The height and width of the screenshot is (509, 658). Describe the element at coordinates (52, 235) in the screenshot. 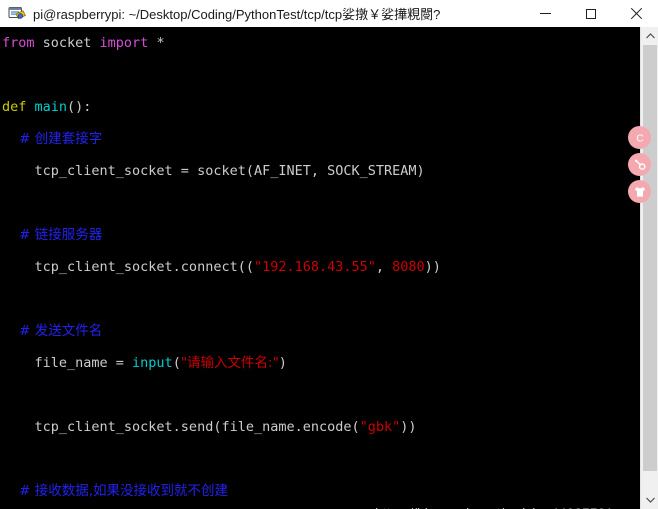

I see `code-token: # 链接服务器` at that location.